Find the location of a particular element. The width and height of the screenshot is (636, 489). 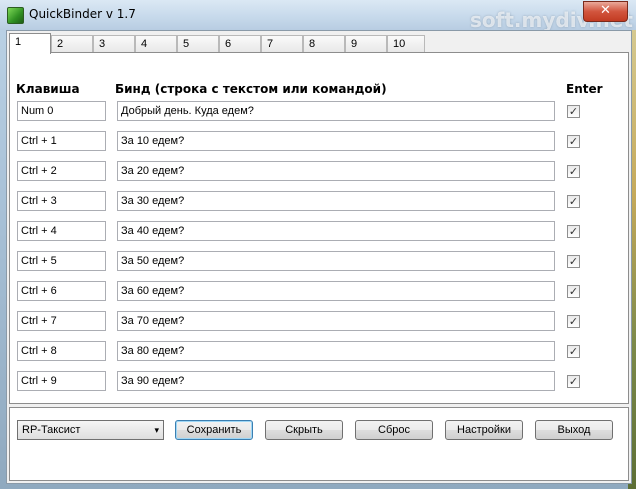

key-field: Ctrl + 6 is located at coordinates (61, 291).